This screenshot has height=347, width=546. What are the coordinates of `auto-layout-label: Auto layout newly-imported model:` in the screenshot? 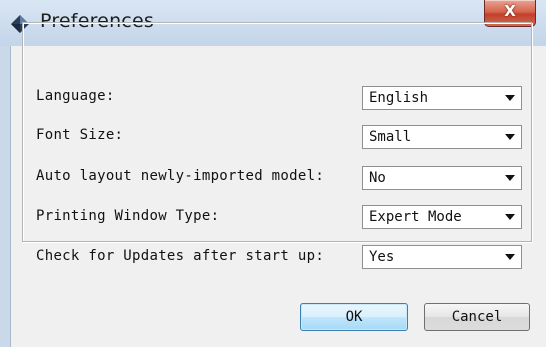 It's located at (180, 176).